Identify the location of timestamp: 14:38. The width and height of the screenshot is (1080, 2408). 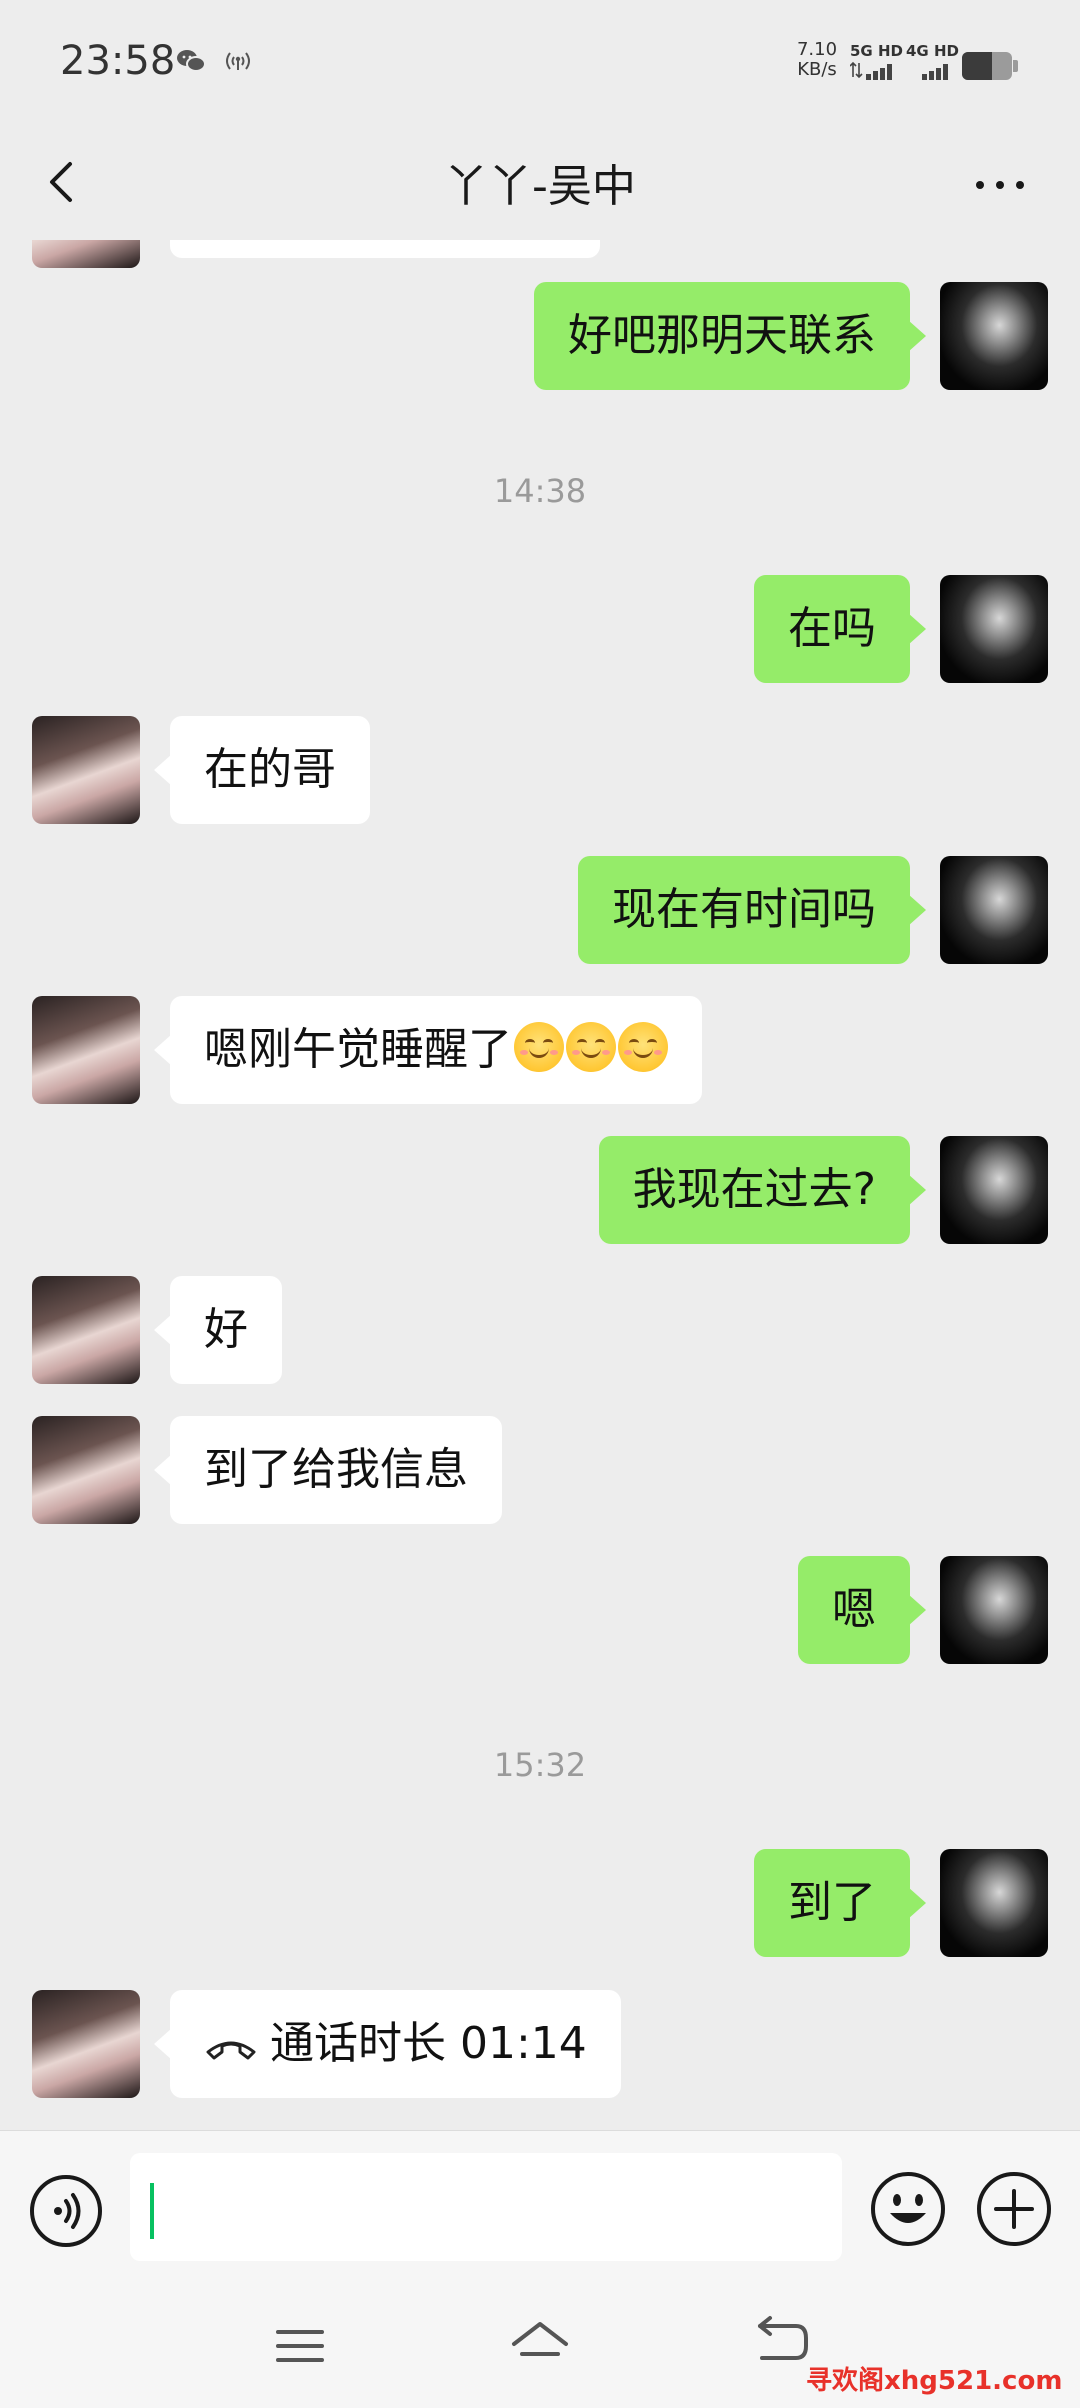
(540, 491).